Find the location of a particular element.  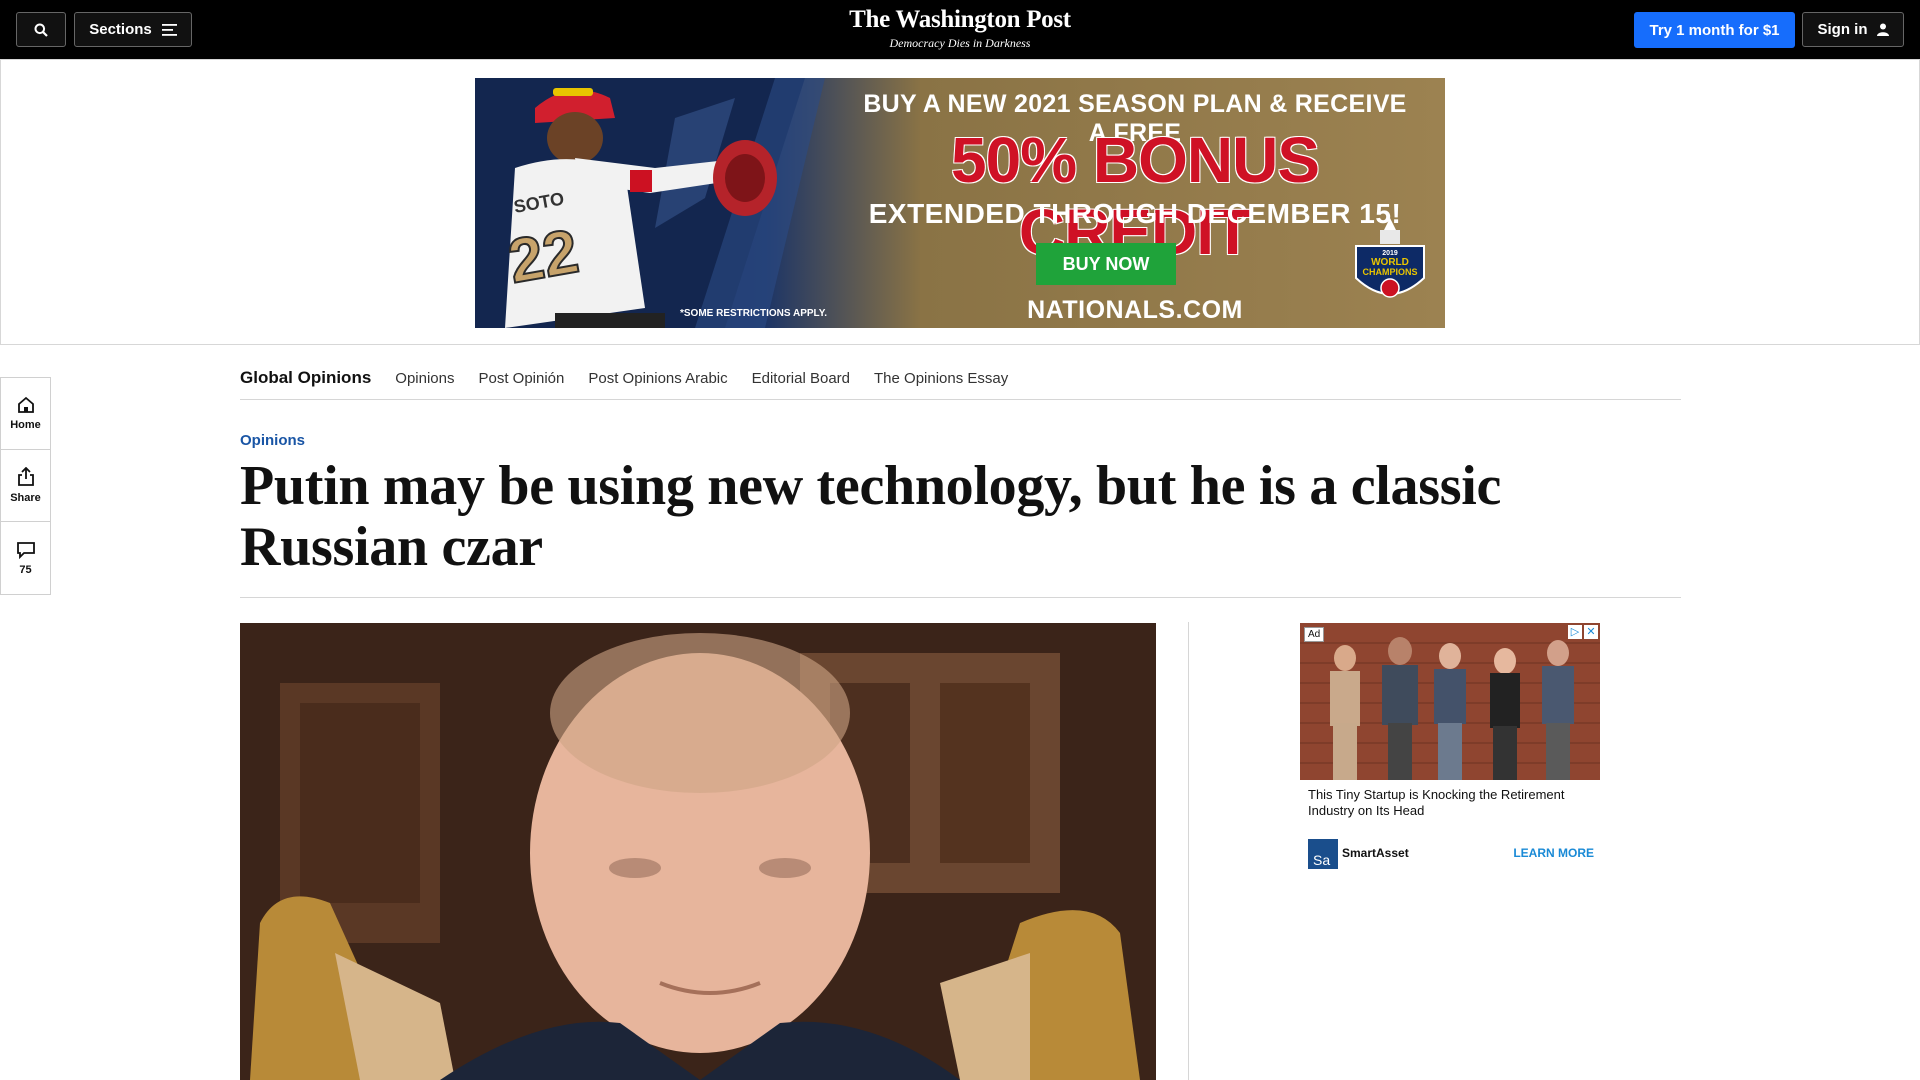

sections-menu-button: Sections is located at coordinates (133, 29).